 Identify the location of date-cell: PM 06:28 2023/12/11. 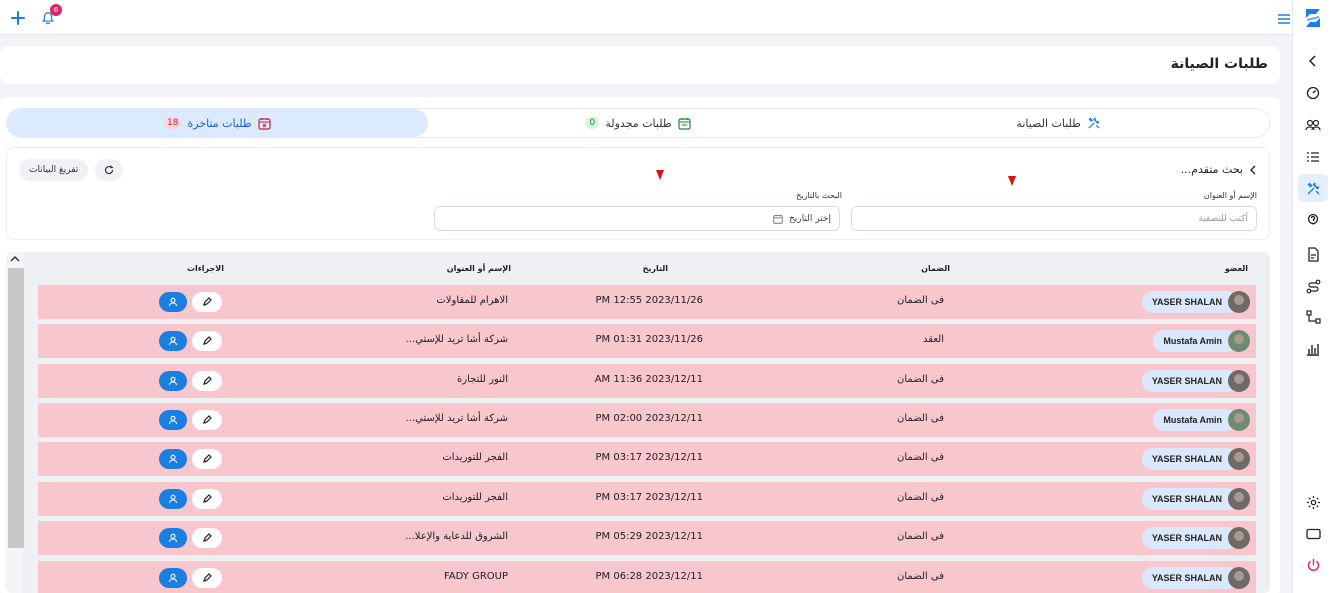
(649, 576).